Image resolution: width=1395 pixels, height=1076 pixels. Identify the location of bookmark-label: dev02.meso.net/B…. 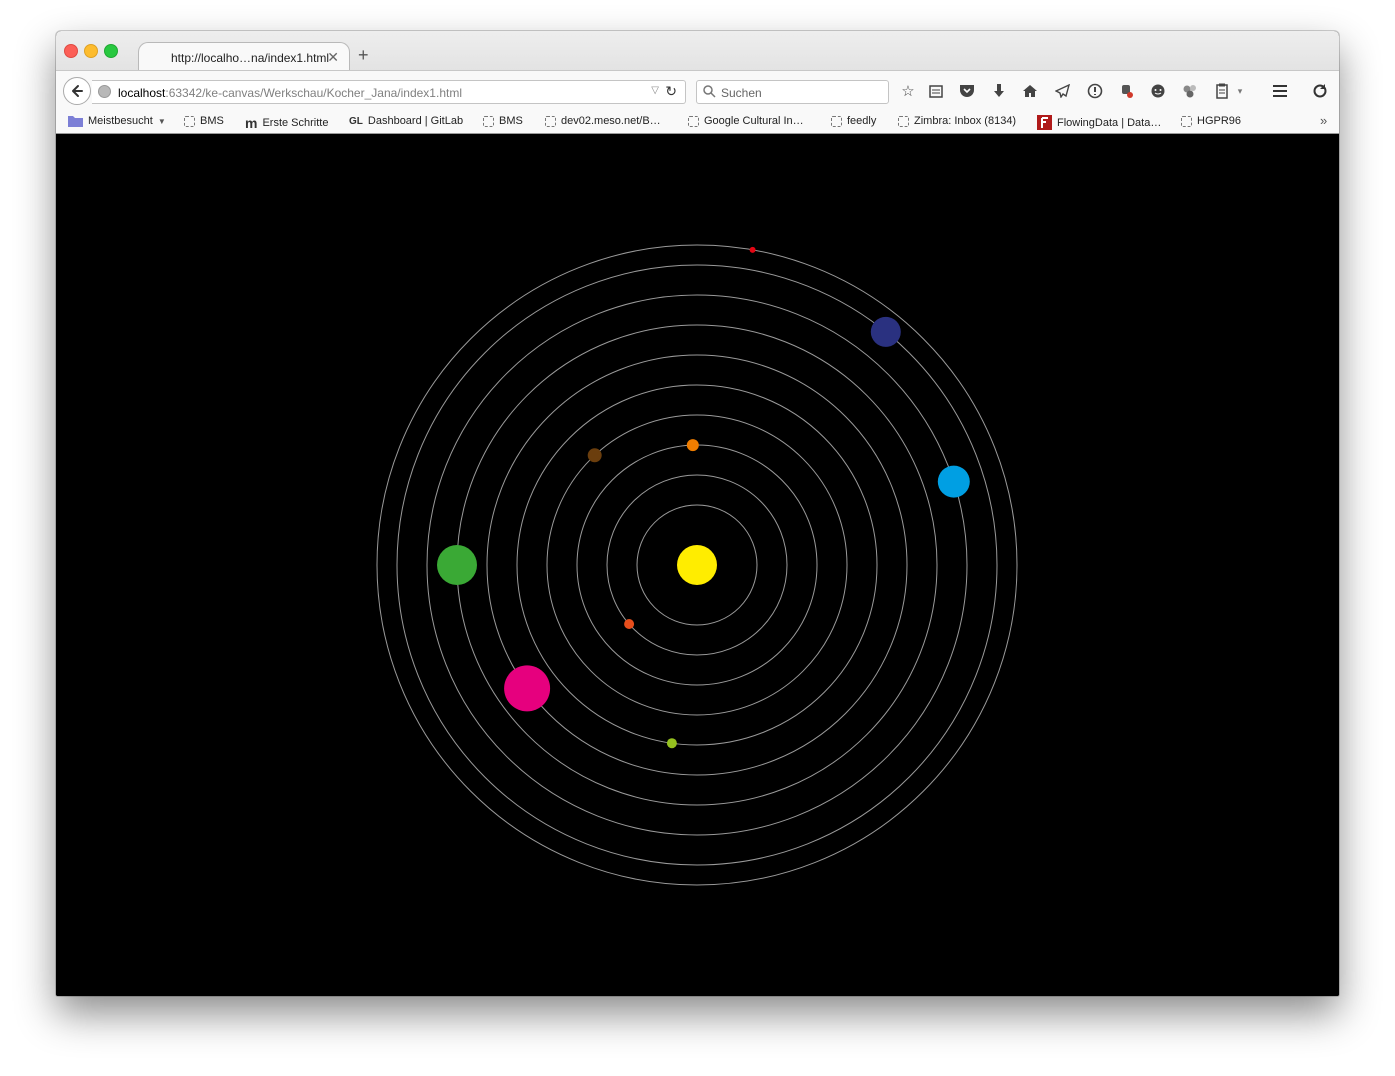
(611, 121).